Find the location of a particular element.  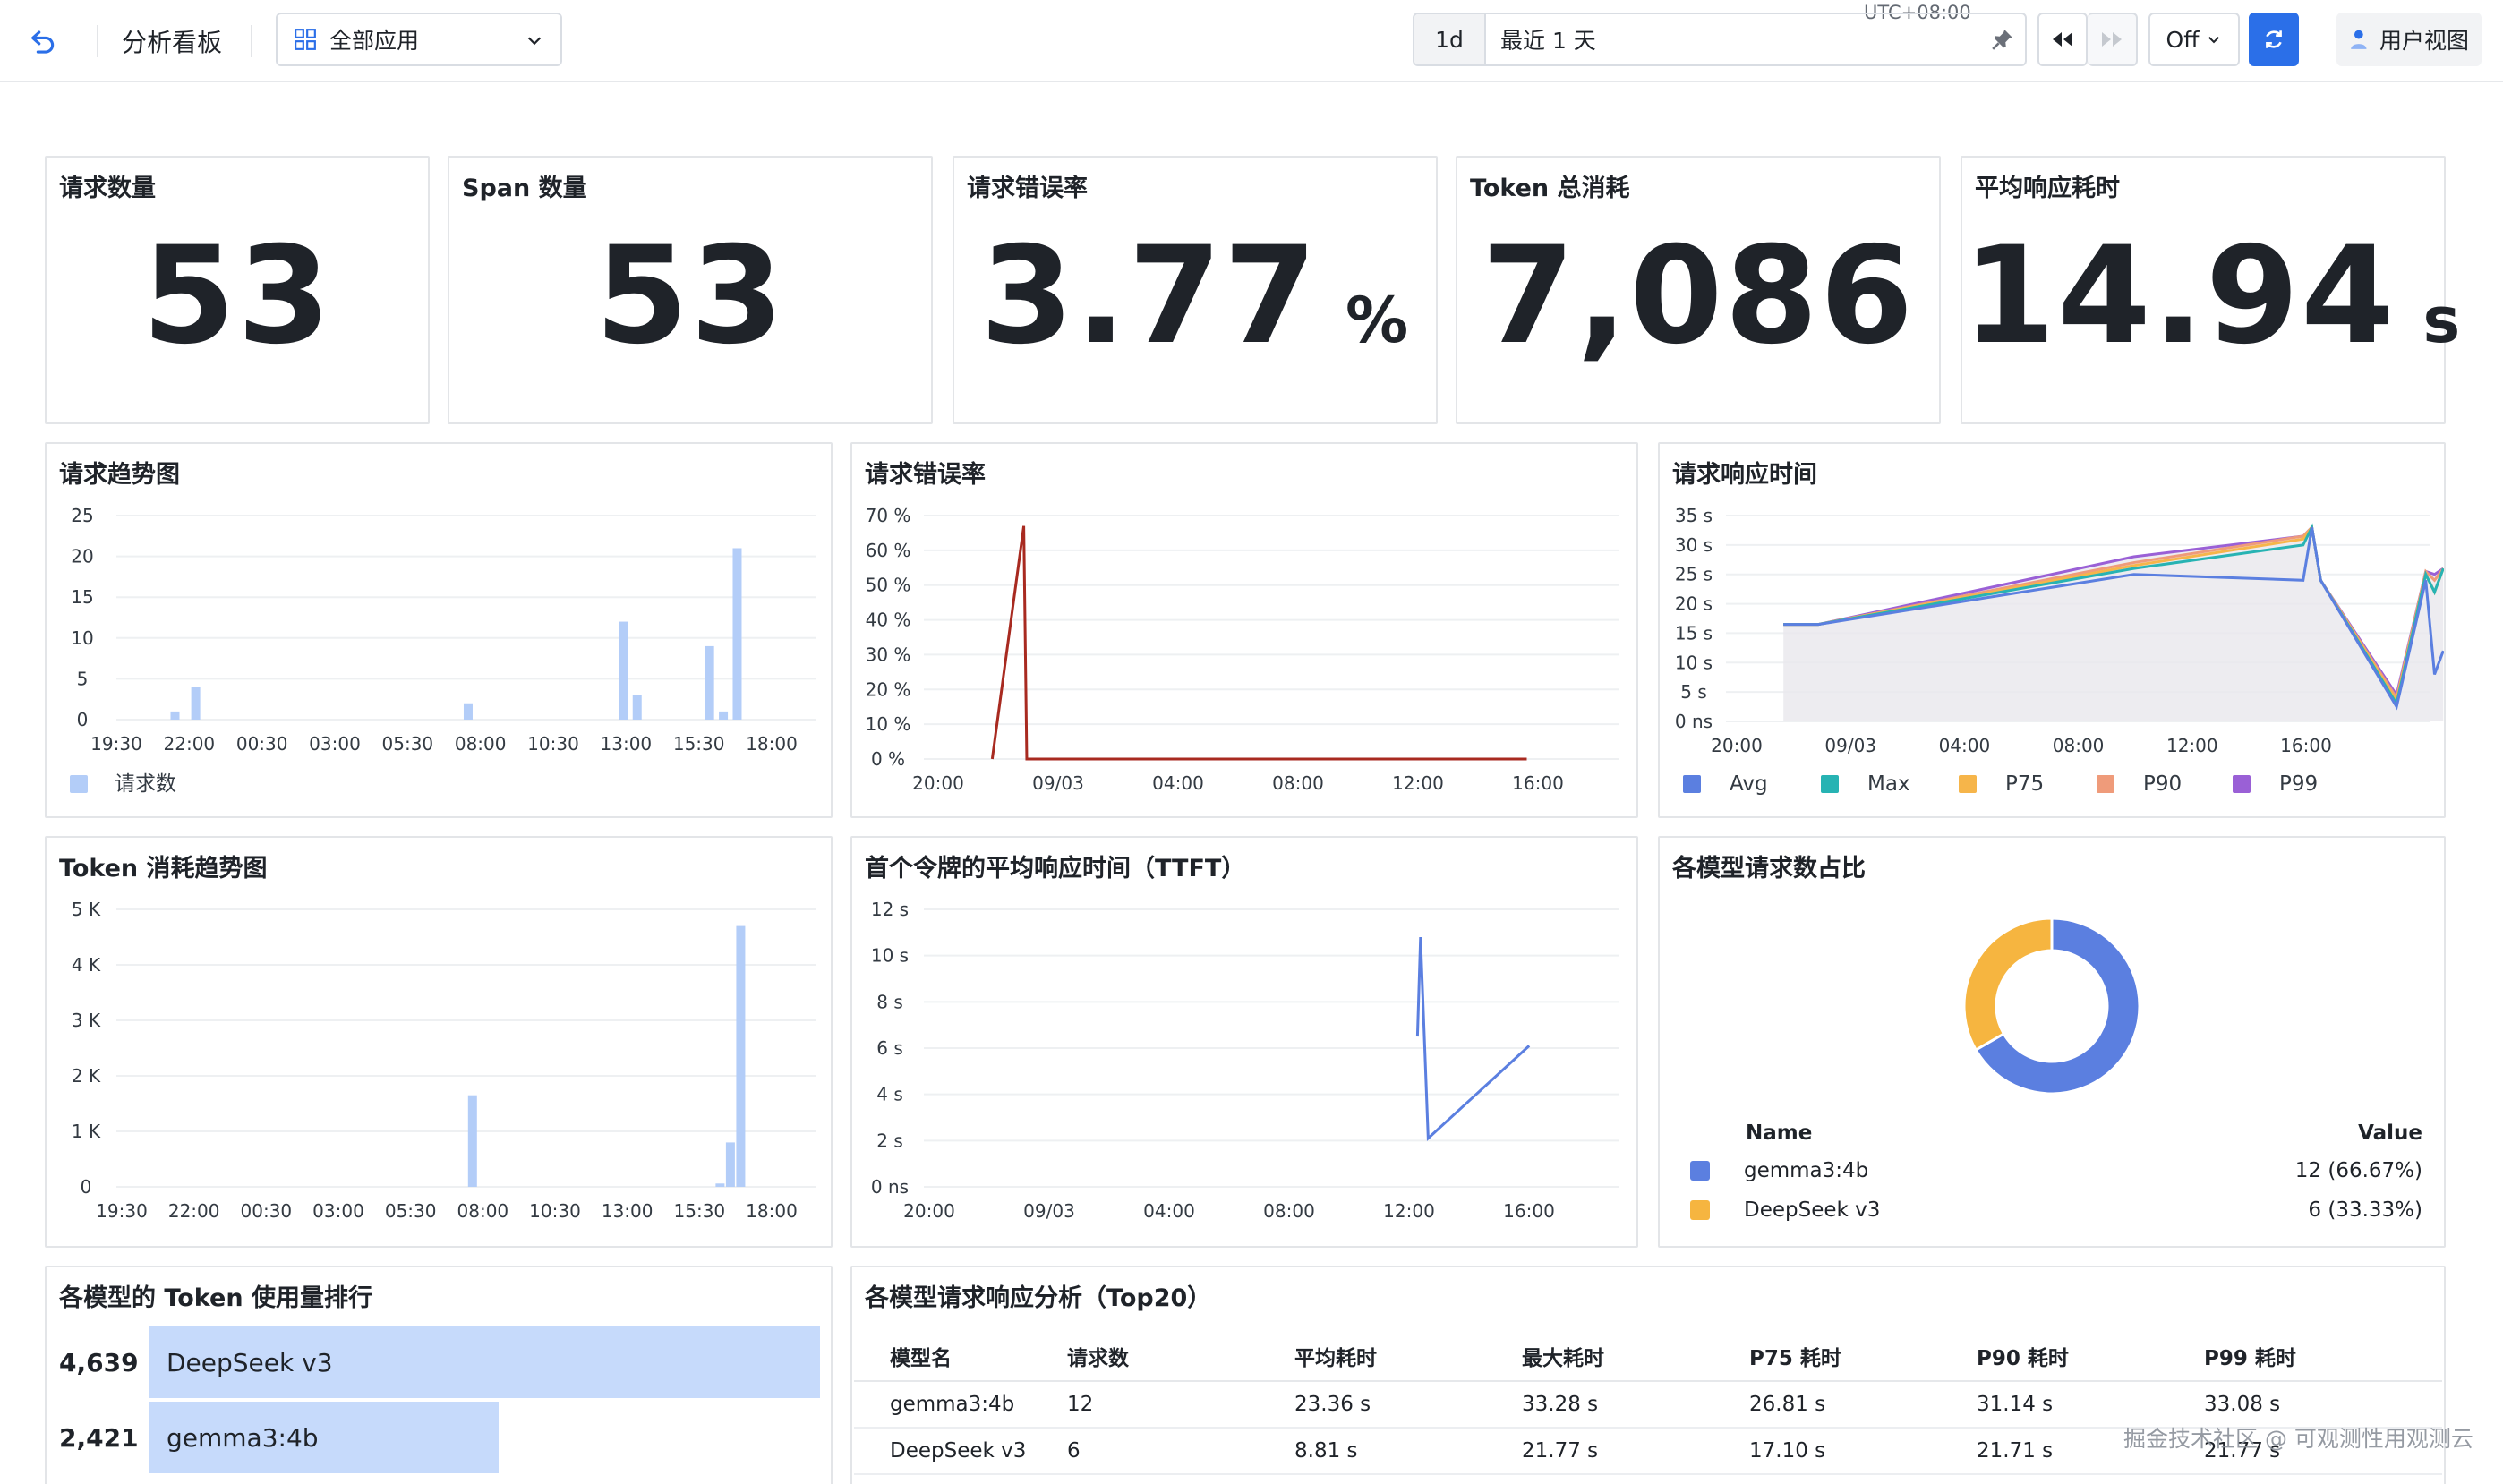

table-cell: 26.81 s is located at coordinates (1787, 1404).